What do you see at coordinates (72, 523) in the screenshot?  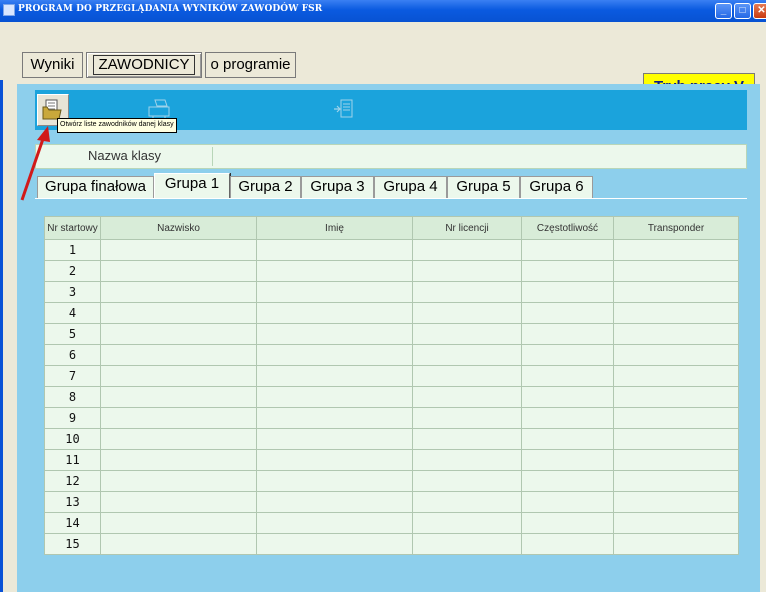 I see `start-number-cell: 14` at bounding box center [72, 523].